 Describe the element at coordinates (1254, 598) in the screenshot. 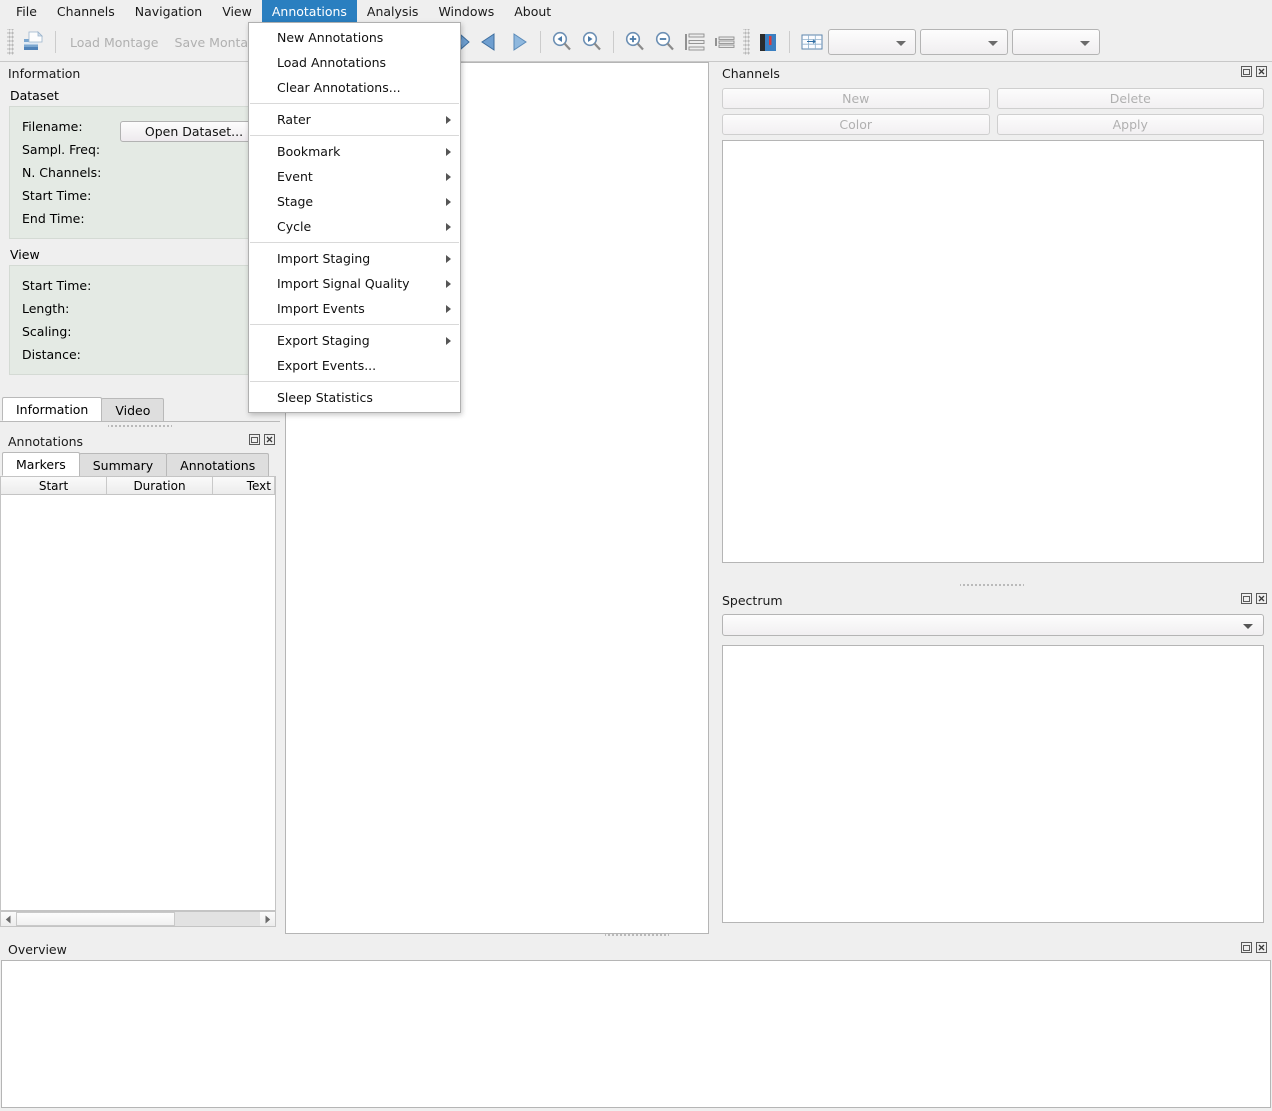

I see `spectrum-dock-buttons` at that location.